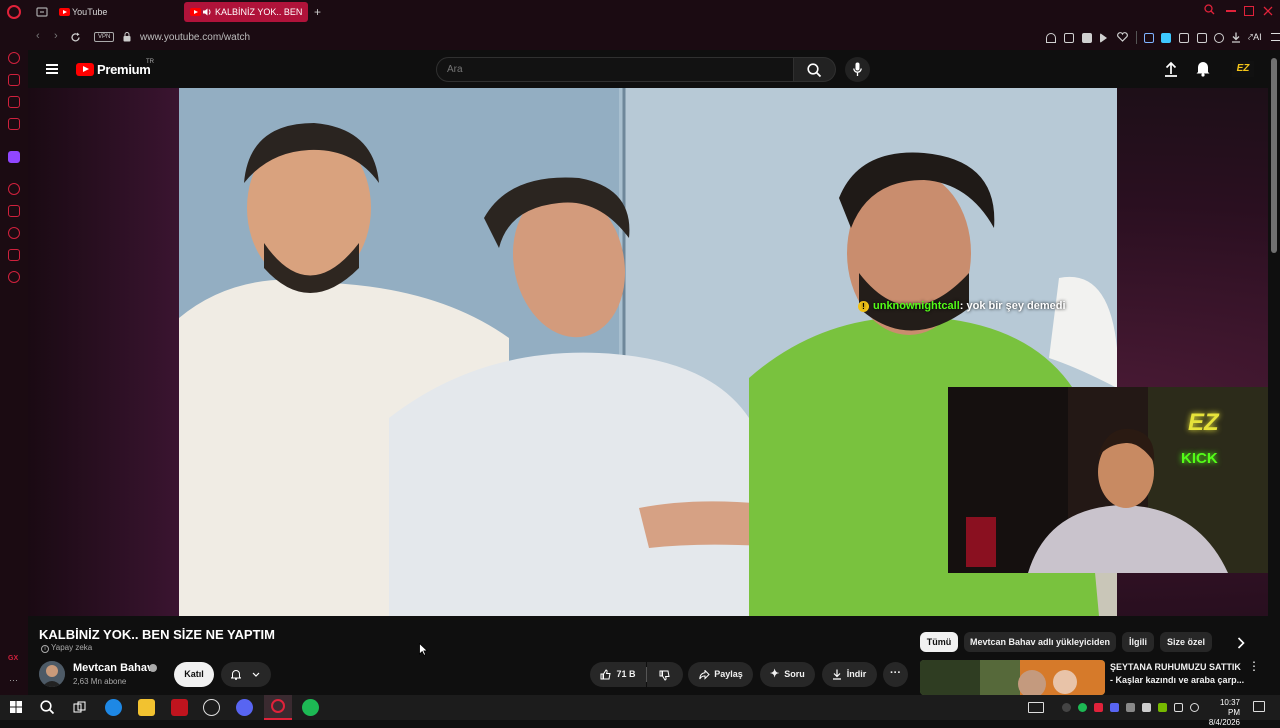  What do you see at coordinates (1274, 372) in the screenshot?
I see `page-scrollbar` at bounding box center [1274, 372].